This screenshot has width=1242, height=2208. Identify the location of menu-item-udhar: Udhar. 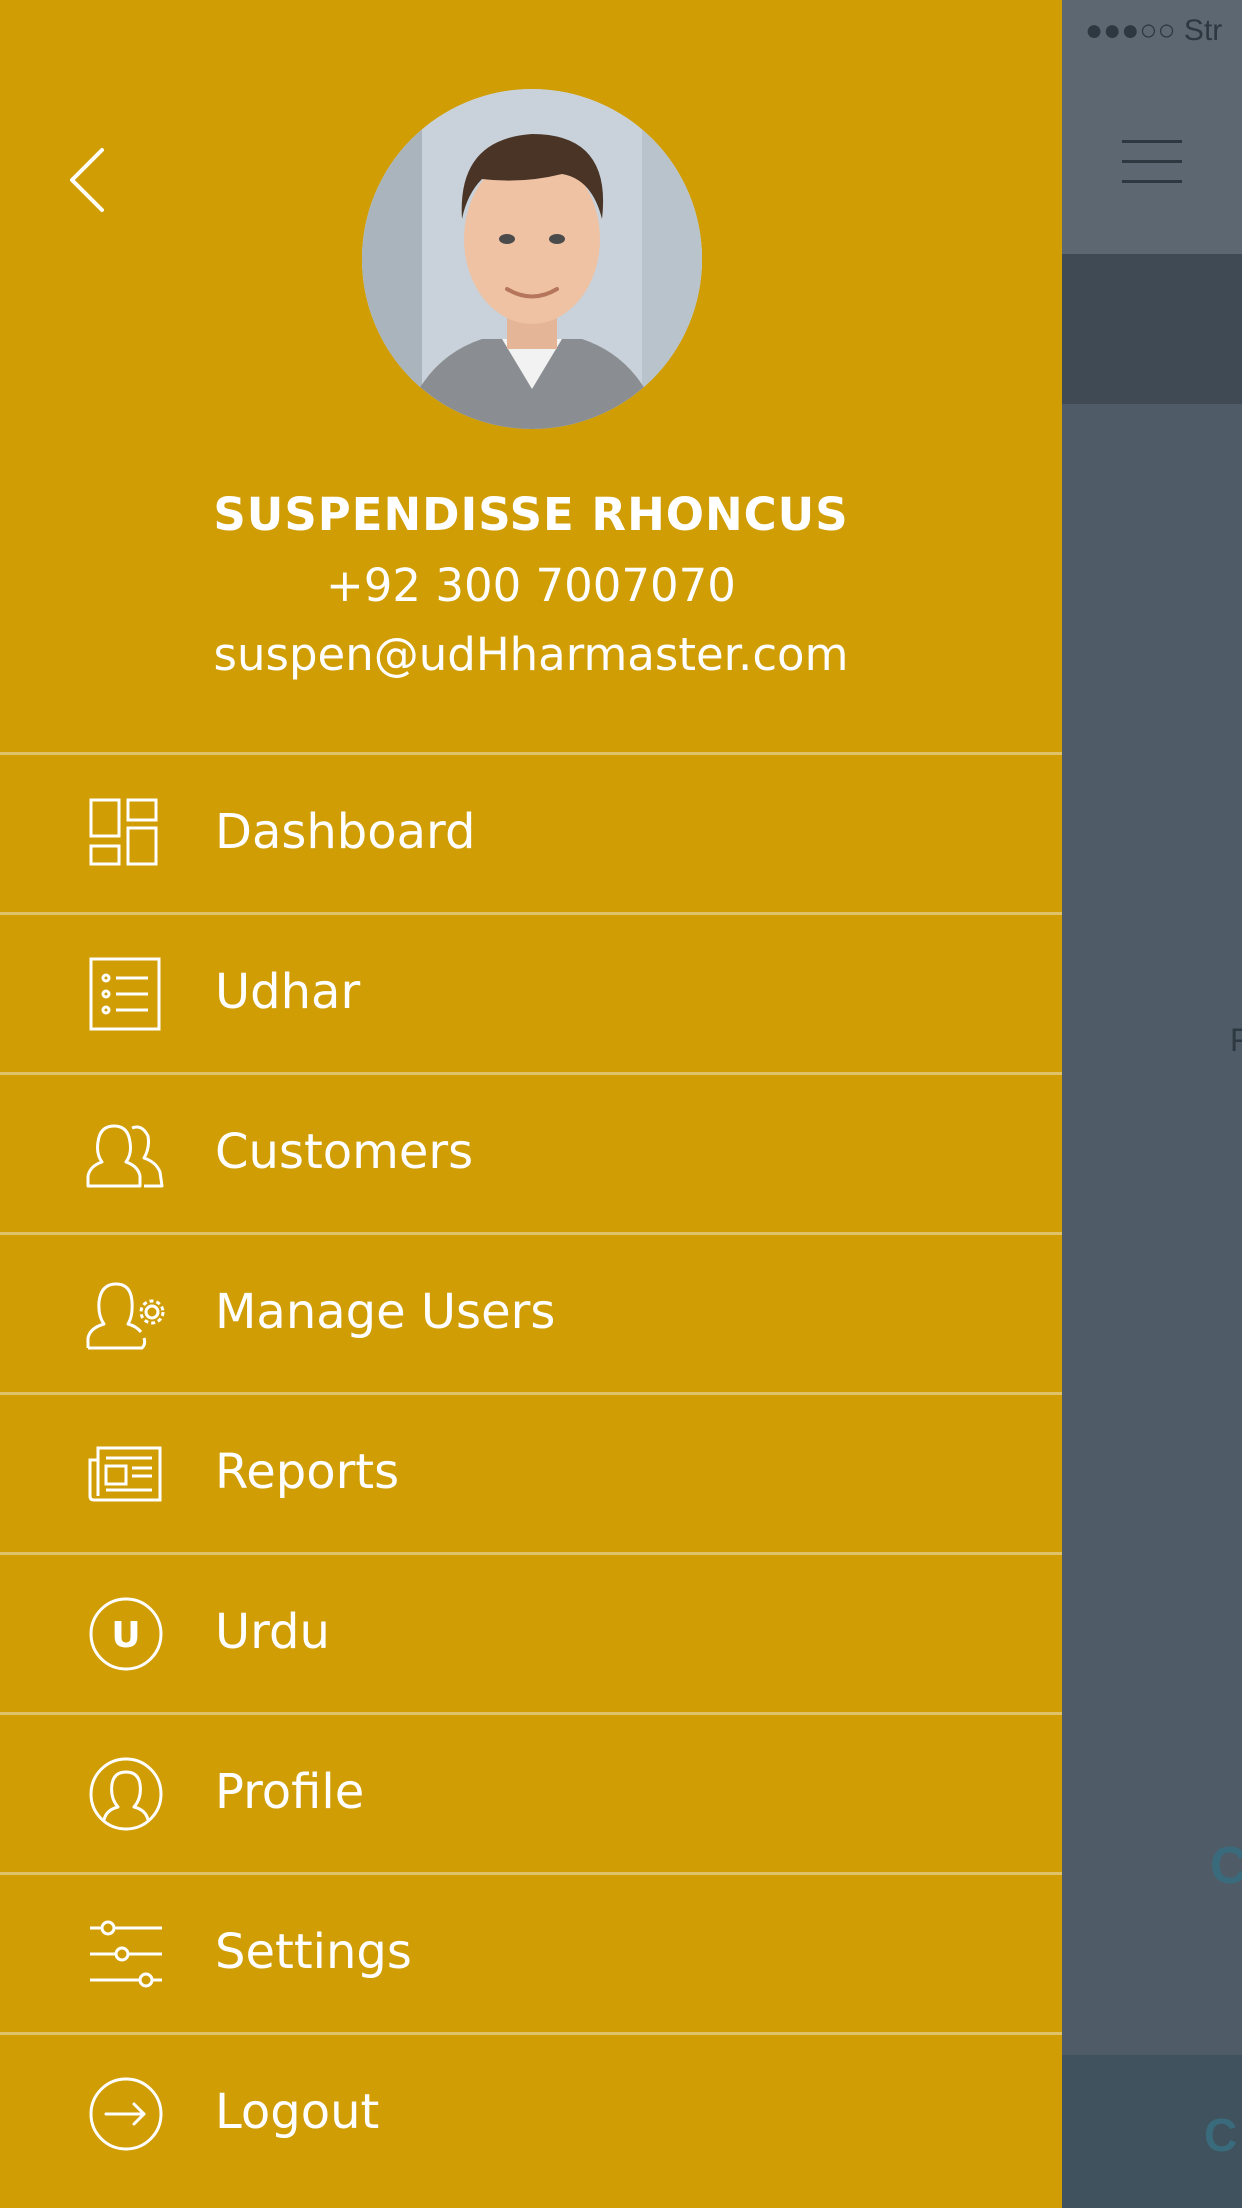
(531, 992).